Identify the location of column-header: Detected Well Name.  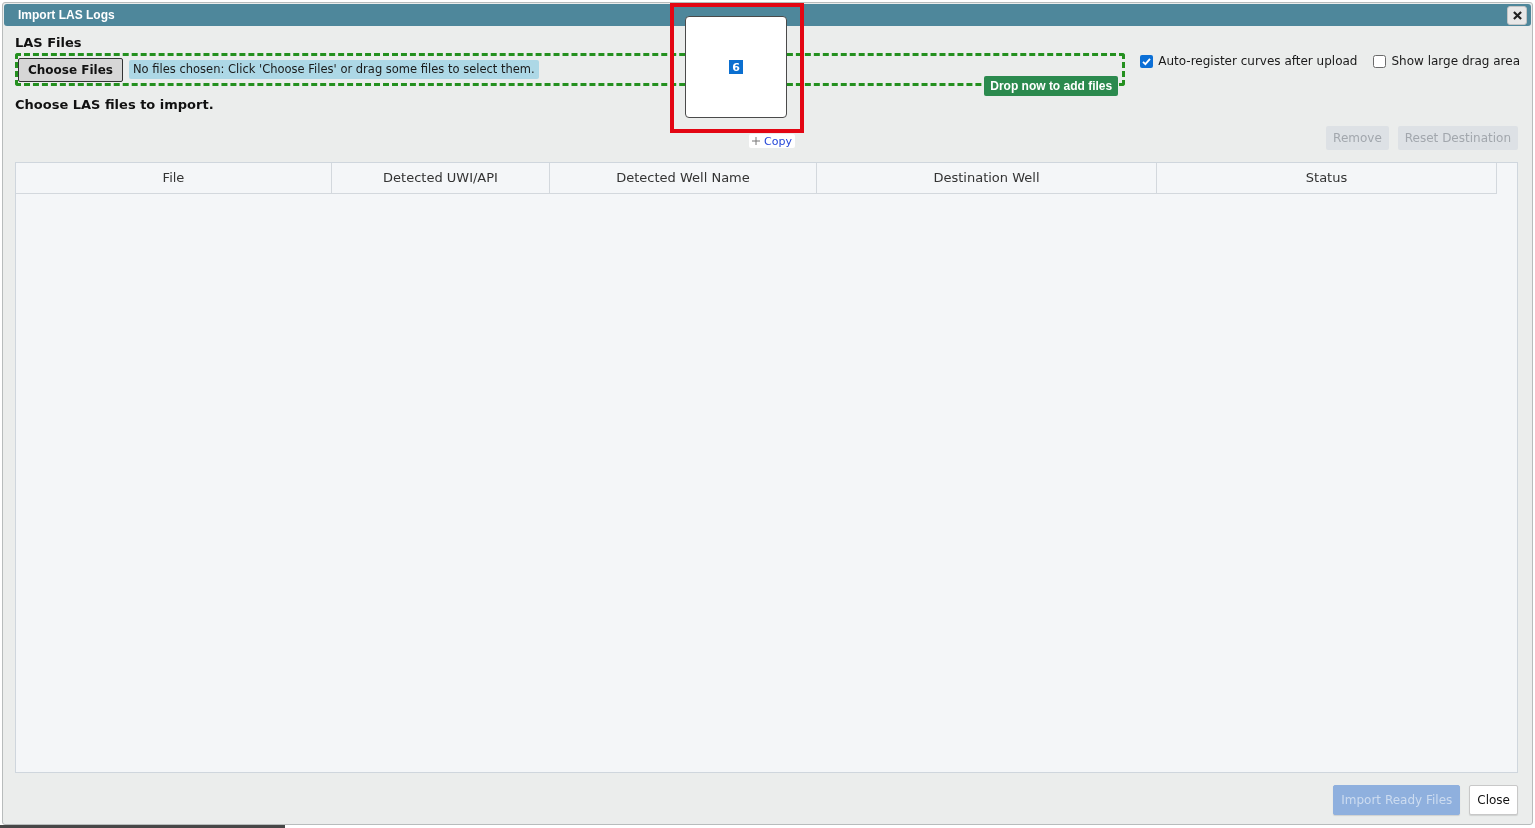
(683, 178).